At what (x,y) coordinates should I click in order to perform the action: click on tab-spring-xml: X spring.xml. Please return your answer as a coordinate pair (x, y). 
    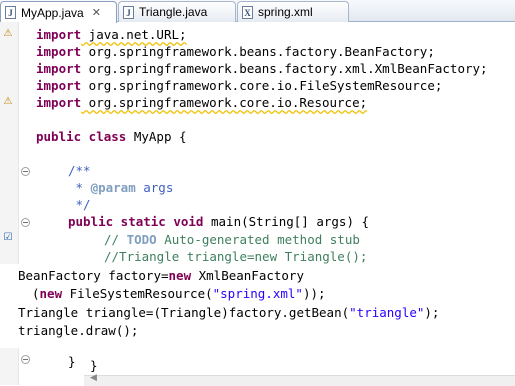
    Looking at the image, I should click on (293, 11).